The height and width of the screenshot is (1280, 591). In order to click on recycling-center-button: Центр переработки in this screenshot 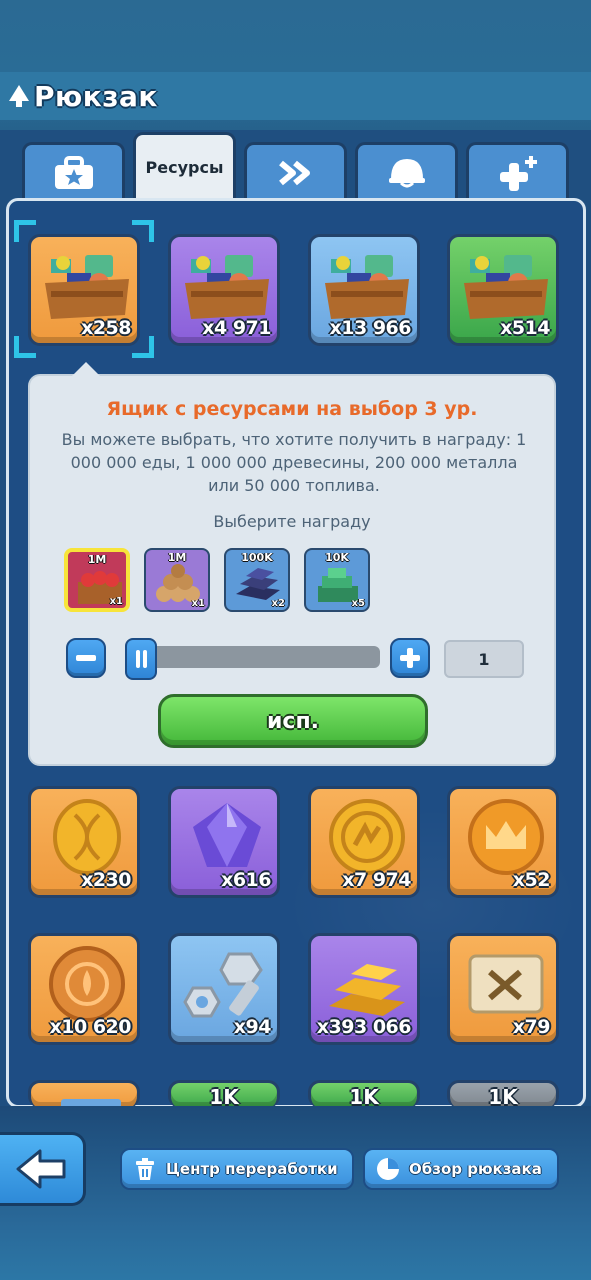, I will do `click(237, 1169)`.